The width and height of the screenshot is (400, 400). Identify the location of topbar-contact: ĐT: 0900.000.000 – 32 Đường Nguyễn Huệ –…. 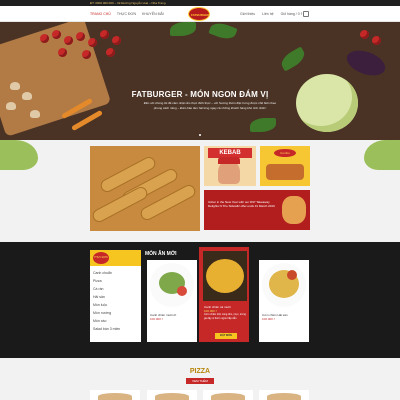
(128, 3).